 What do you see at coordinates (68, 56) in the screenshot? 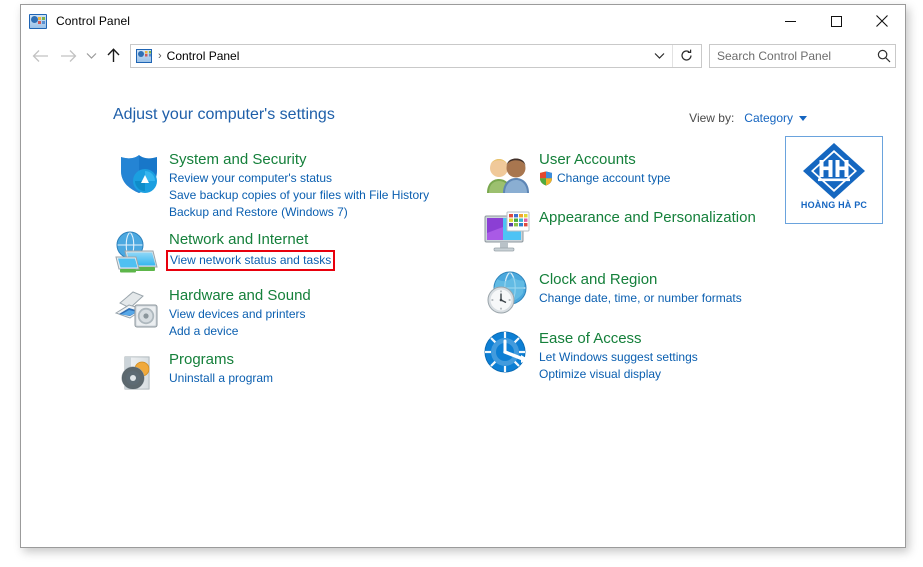
I see `forward-arrow-icon` at bounding box center [68, 56].